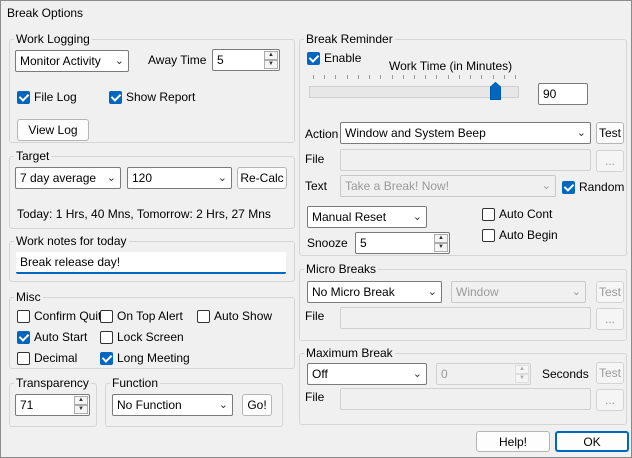  I want to click on transparency-label: Transparency, so click(52, 383).